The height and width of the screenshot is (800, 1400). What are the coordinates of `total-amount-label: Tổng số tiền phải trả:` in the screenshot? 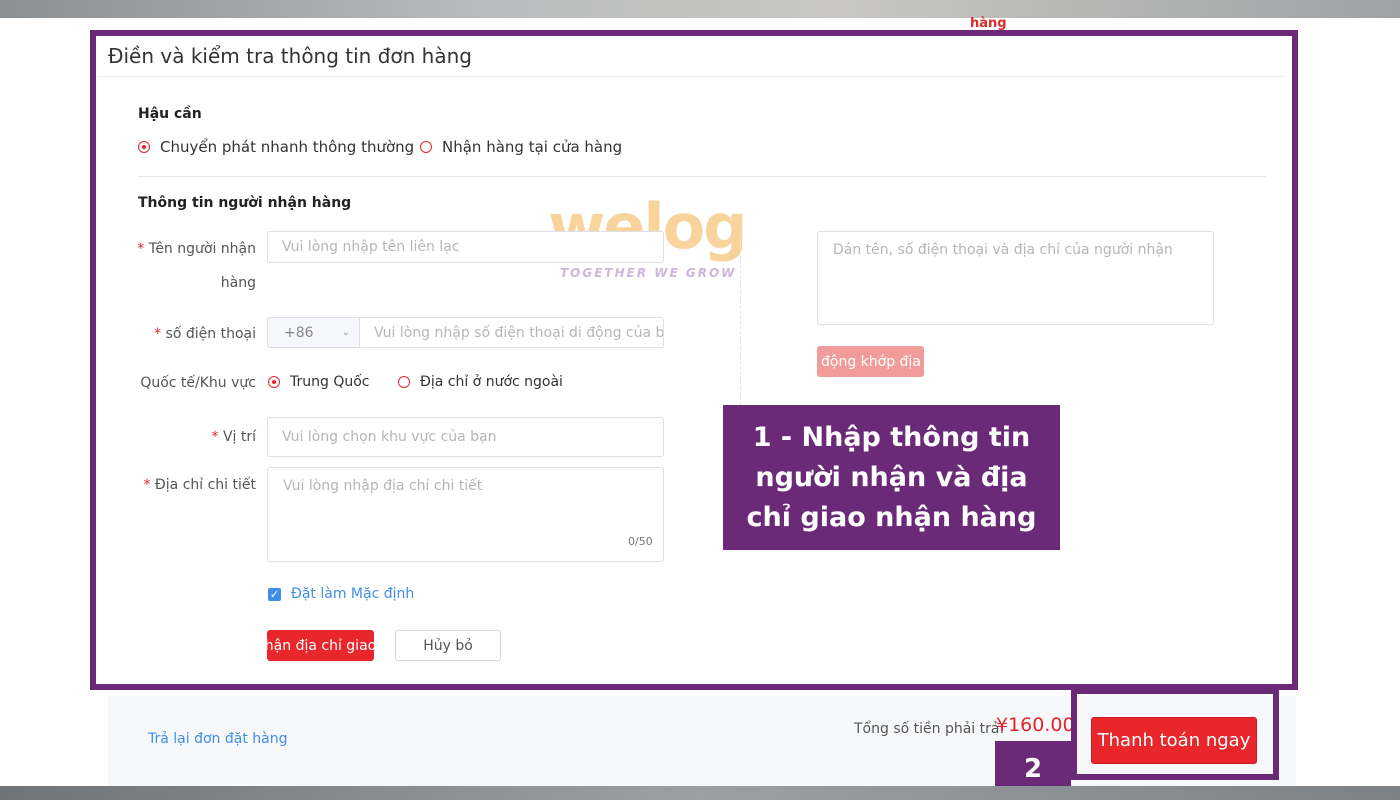 It's located at (929, 729).